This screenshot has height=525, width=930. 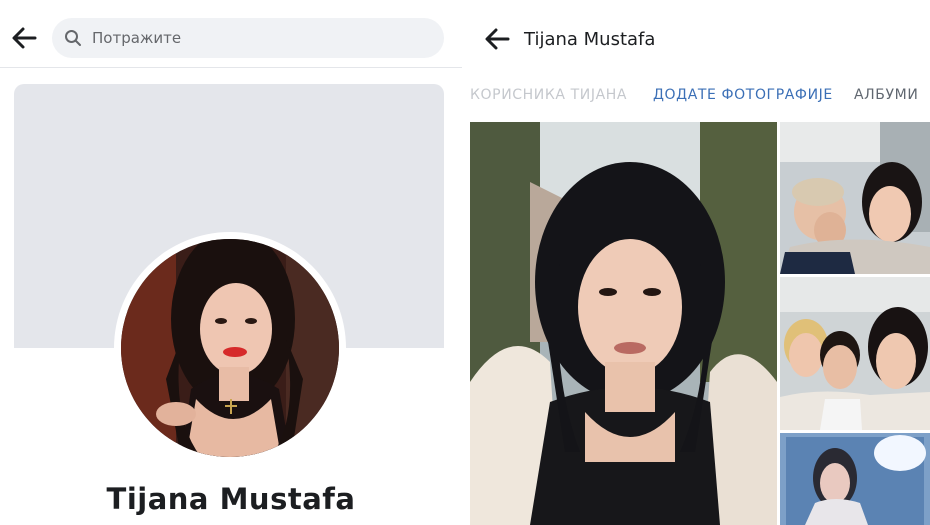 I want to click on search-icon, so click(x=73, y=38).